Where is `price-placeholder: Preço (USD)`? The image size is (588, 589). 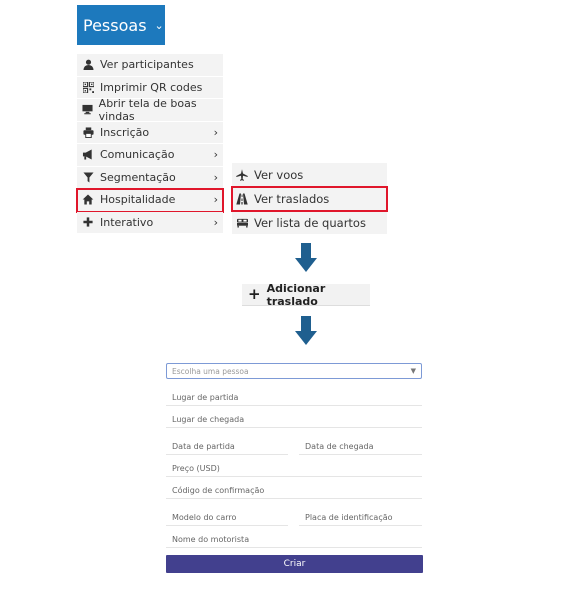
price-placeholder: Preço (USD) is located at coordinates (196, 468).